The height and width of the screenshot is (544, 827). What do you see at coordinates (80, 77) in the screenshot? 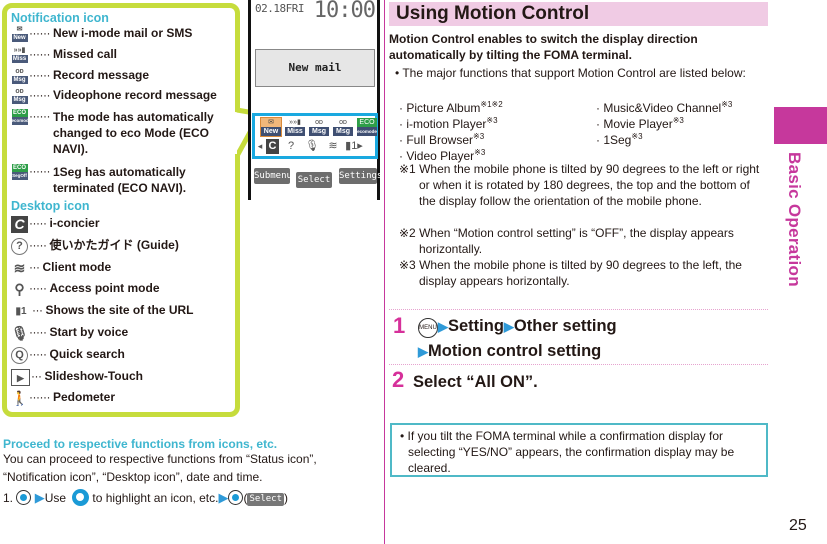
I see `notification-legend-item: ᴏᴅ Msg ······ Record message` at bounding box center [80, 77].